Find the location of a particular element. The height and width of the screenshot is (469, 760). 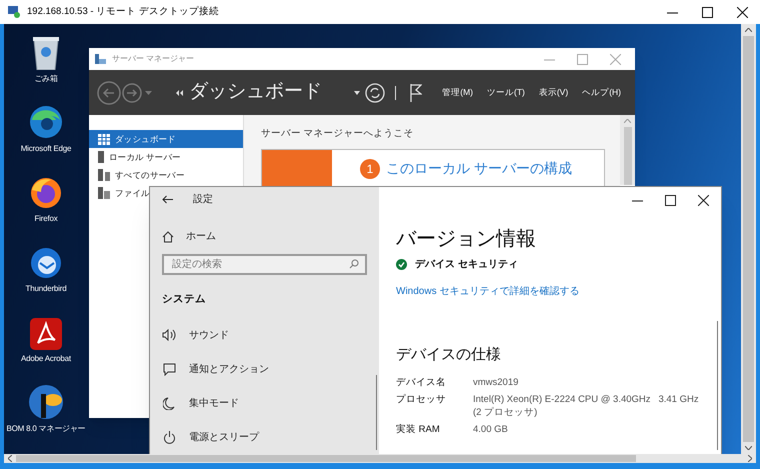

nav-item: すべてのサーバー is located at coordinates (137, 175).